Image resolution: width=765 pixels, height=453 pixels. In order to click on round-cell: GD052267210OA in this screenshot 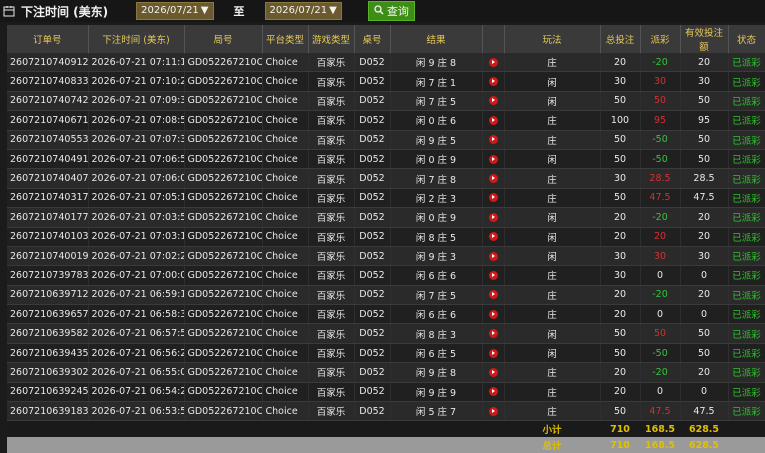, I will do `click(223, 372)`.